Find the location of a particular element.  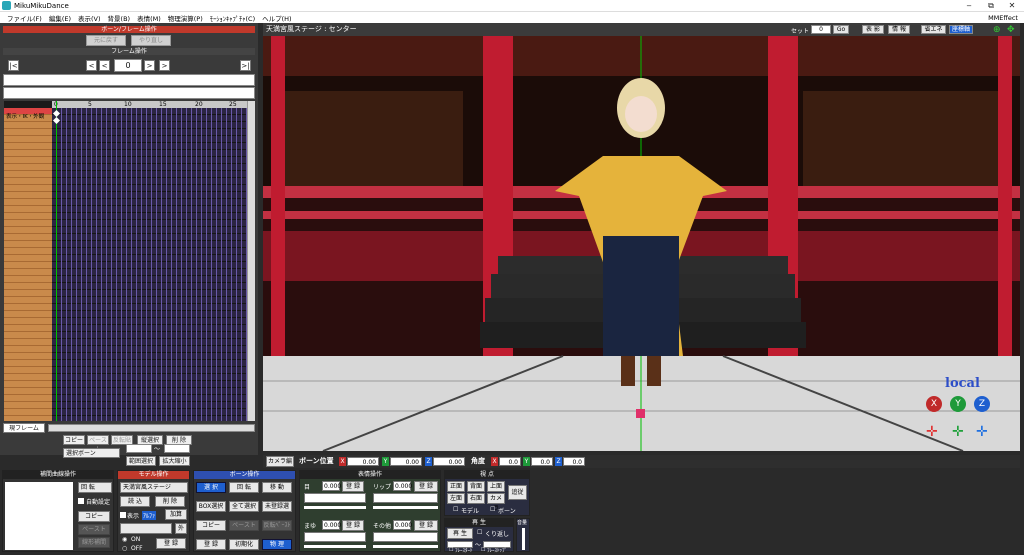

redo-button: やり直し is located at coordinates (151, 40).